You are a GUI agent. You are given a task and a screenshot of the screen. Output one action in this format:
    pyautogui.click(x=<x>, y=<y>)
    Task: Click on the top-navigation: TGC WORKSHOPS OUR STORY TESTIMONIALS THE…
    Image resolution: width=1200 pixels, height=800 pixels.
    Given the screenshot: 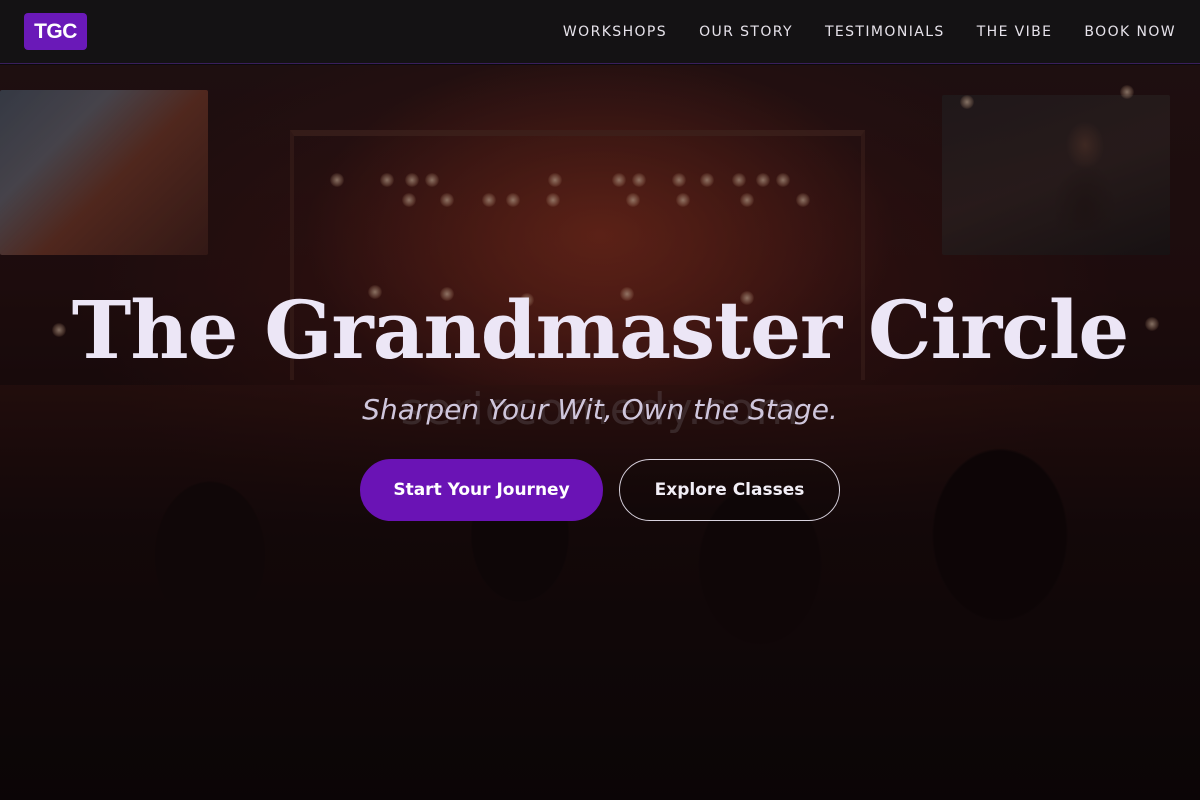 What is the action you would take?
    pyautogui.click(x=600, y=32)
    